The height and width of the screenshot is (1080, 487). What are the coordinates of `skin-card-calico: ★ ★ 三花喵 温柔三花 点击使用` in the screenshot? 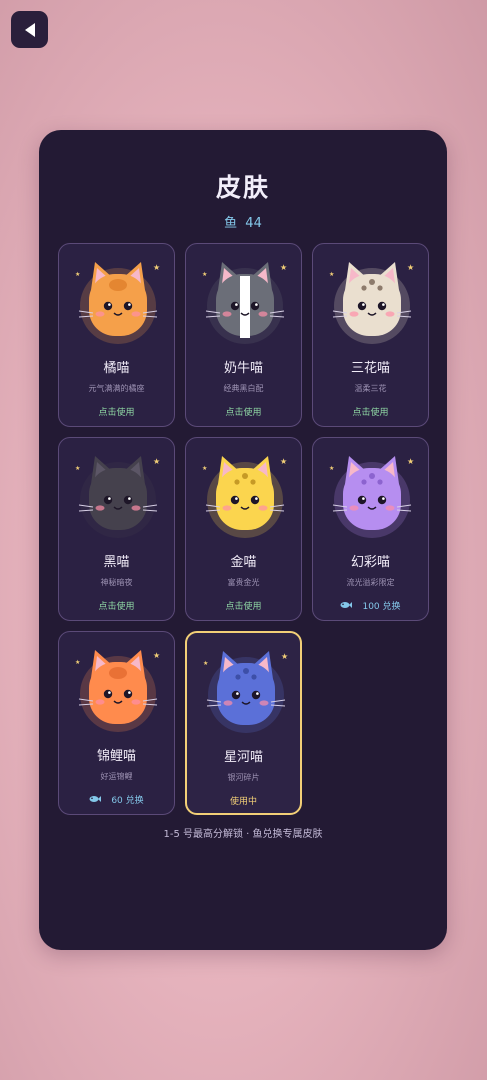 It's located at (370, 335).